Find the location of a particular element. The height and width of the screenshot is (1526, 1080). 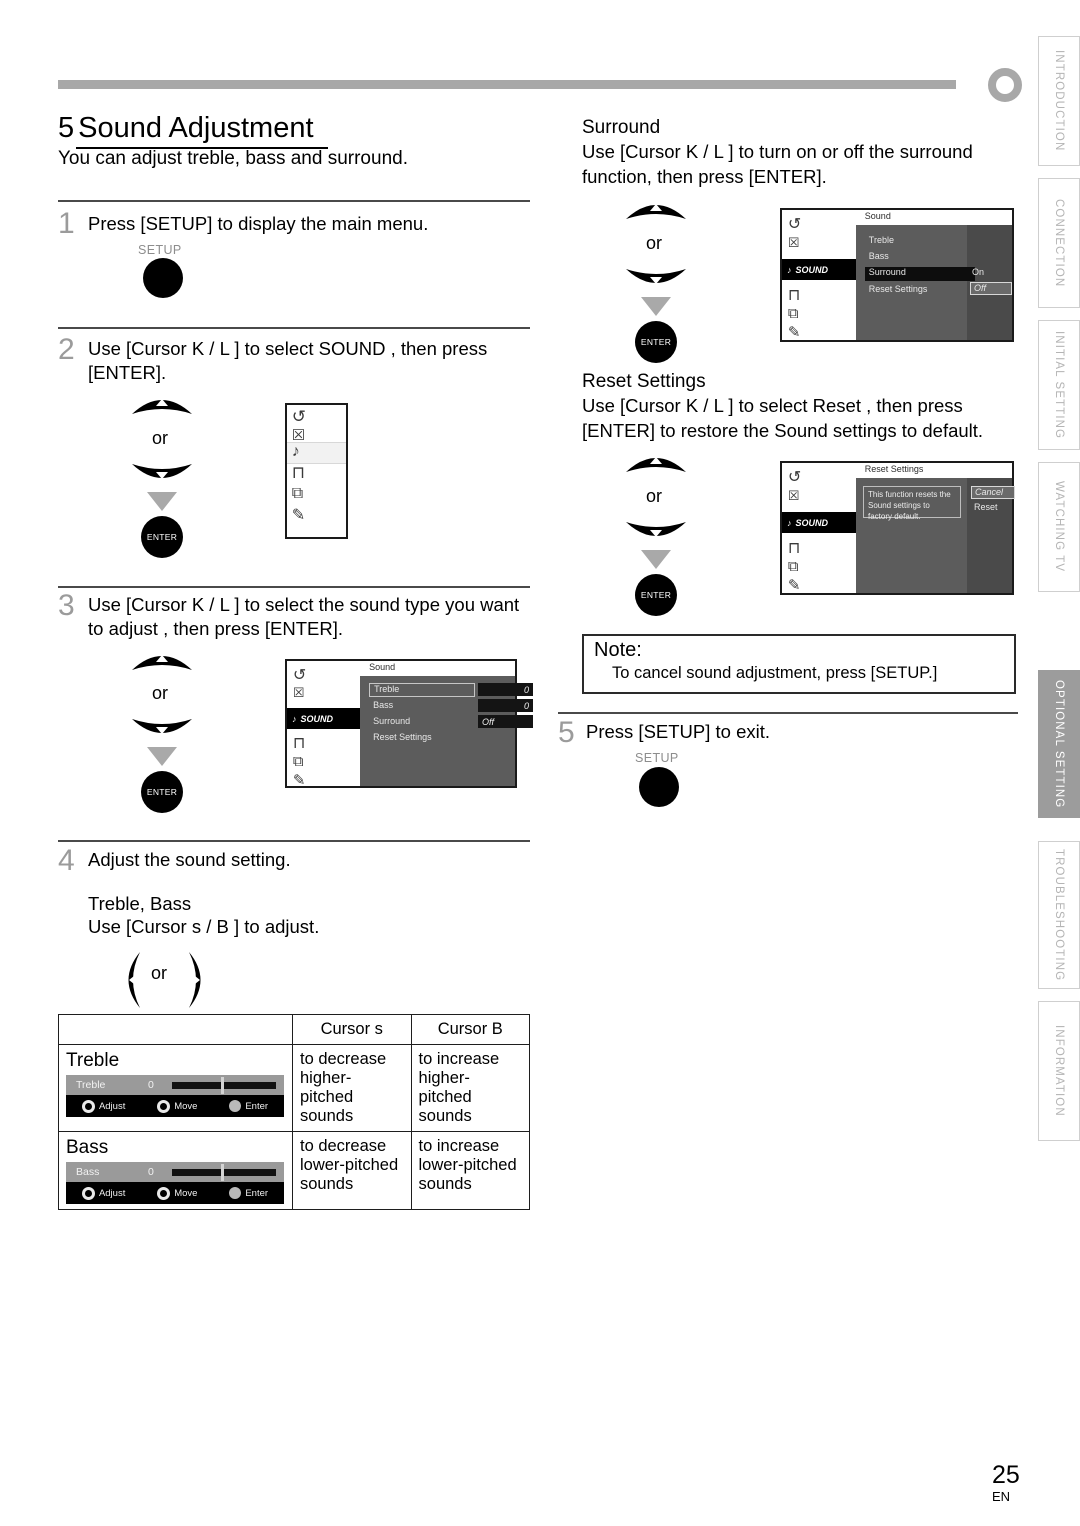

or-label-surround: or is located at coordinates (654, 243).